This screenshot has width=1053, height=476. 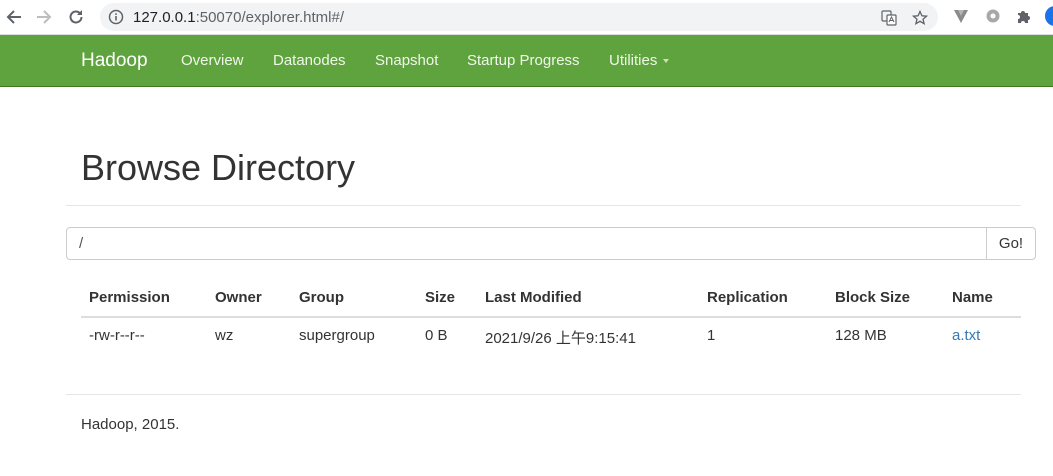 What do you see at coordinates (309, 60) in the screenshot?
I see `nav-item-datanodes: Datanodes` at bounding box center [309, 60].